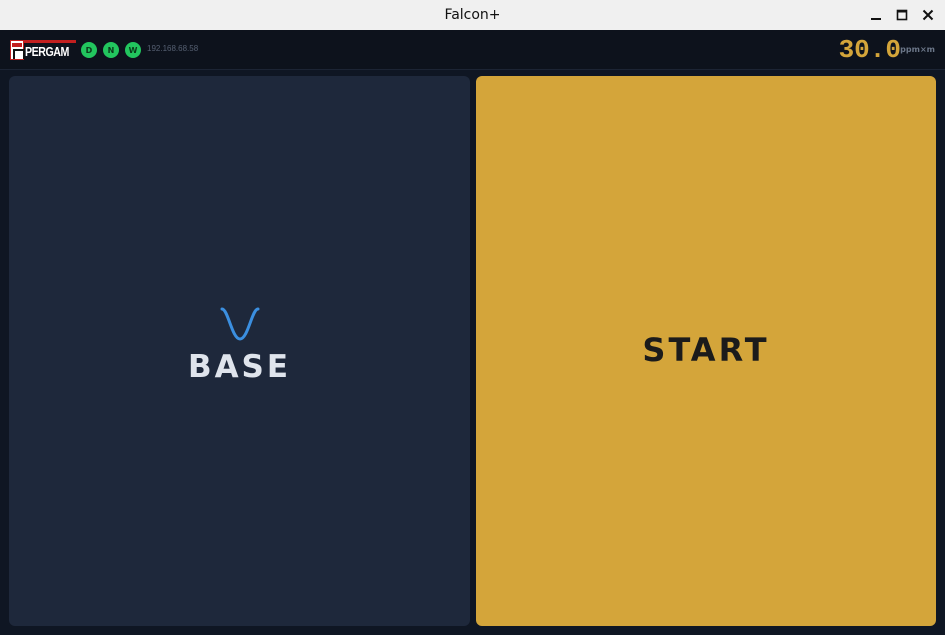 The height and width of the screenshot is (635, 945). Describe the element at coordinates (89, 50) in the screenshot. I see `status-indicator-d: D` at that location.